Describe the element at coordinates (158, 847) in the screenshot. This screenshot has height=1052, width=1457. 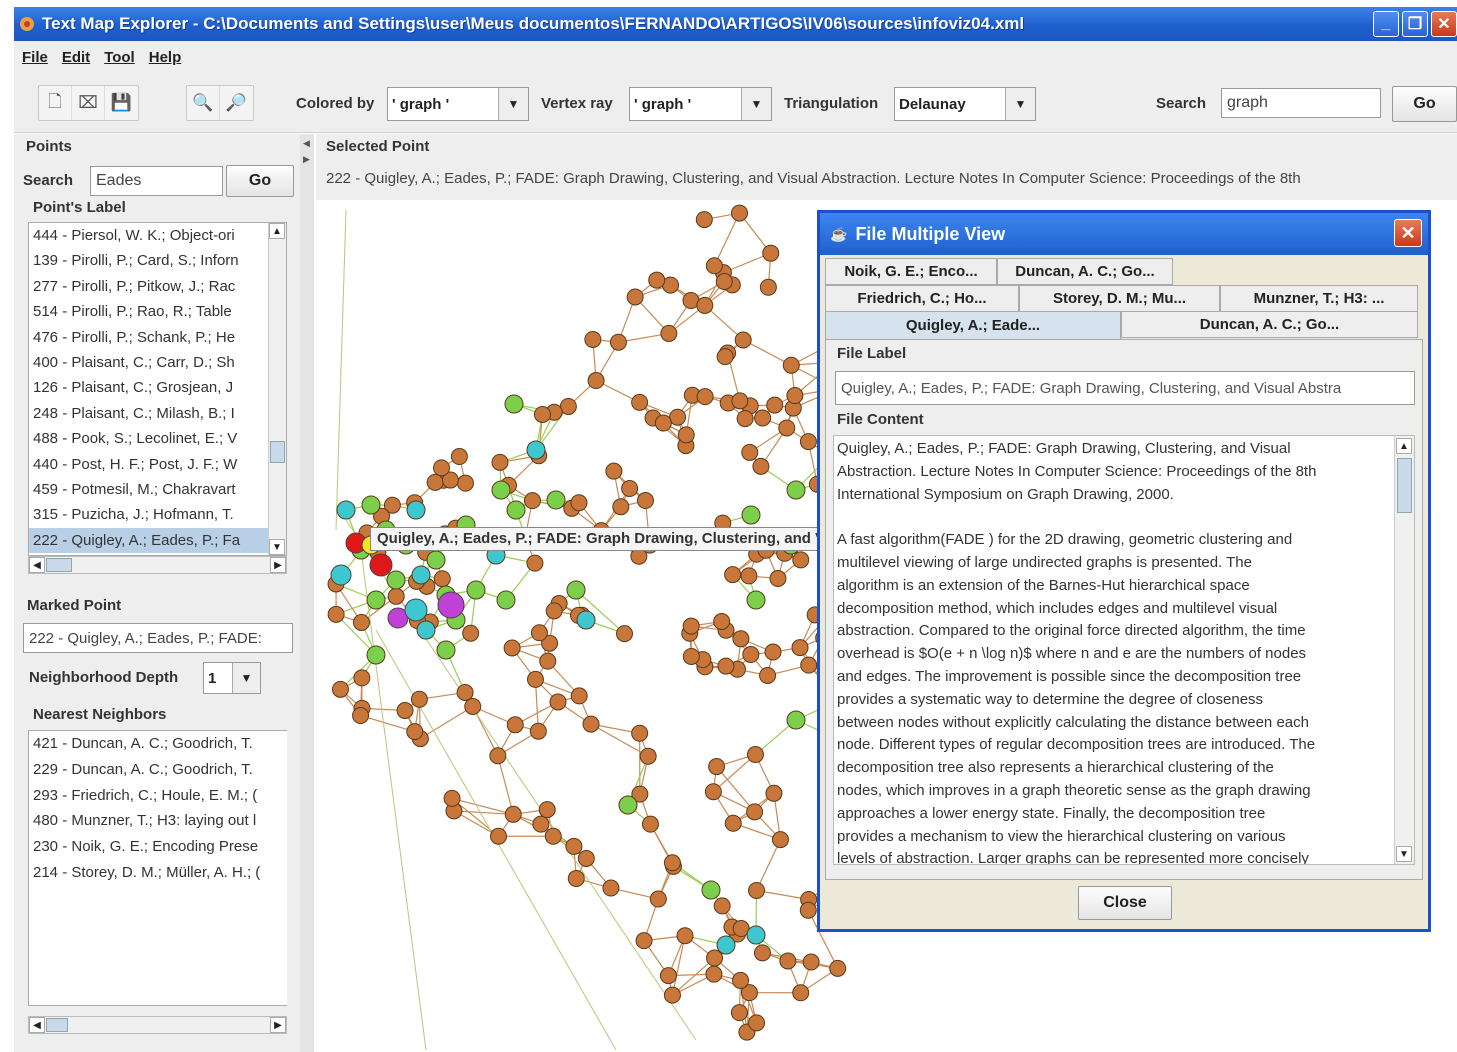
I see `neighbors-list-item: 230 - Noik, G. E.; Encoding Prese` at that location.